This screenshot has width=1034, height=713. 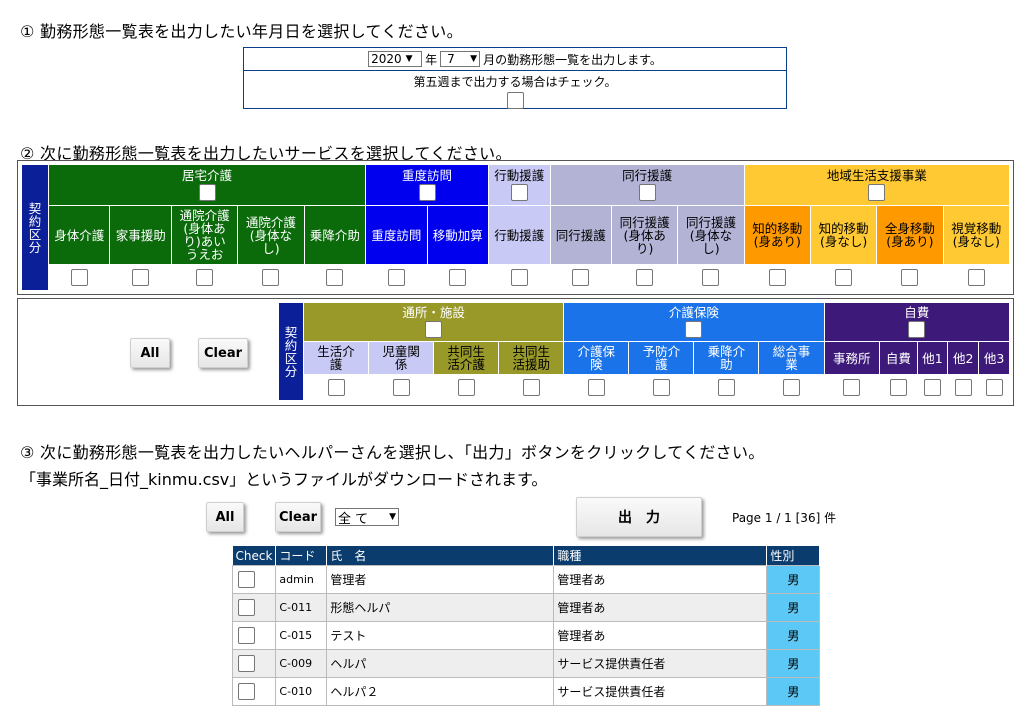 What do you see at coordinates (367, 517) in the screenshot?
I see `helper-filter-select: 全 て ▼` at bounding box center [367, 517].